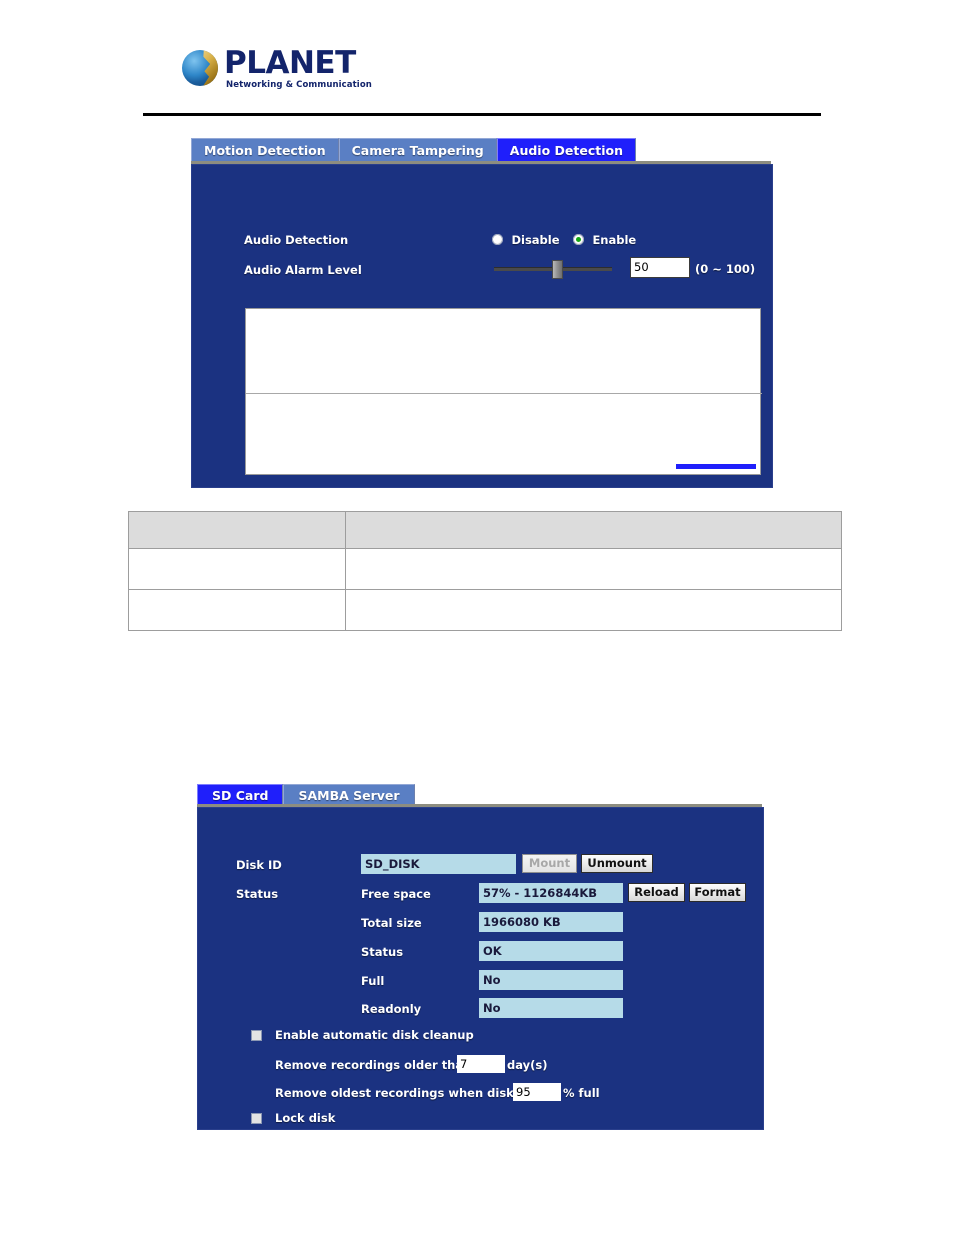 The width and height of the screenshot is (954, 1235). Describe the element at coordinates (404, 1093) in the screenshot. I see `remove-oldest-when-full-label: Remove oldest recordings when disk is:` at that location.